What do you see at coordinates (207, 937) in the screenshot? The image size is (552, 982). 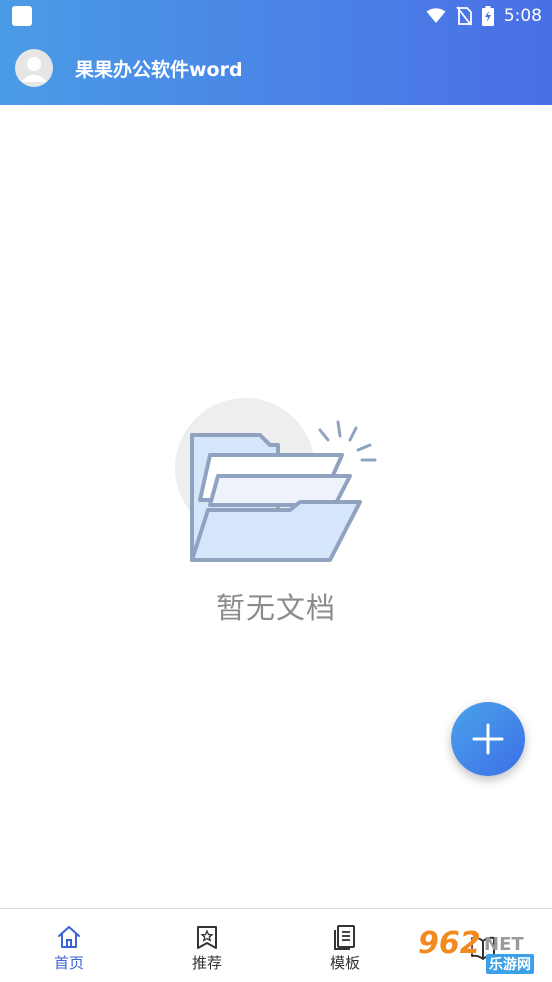 I see `star-bookmark-icon` at bounding box center [207, 937].